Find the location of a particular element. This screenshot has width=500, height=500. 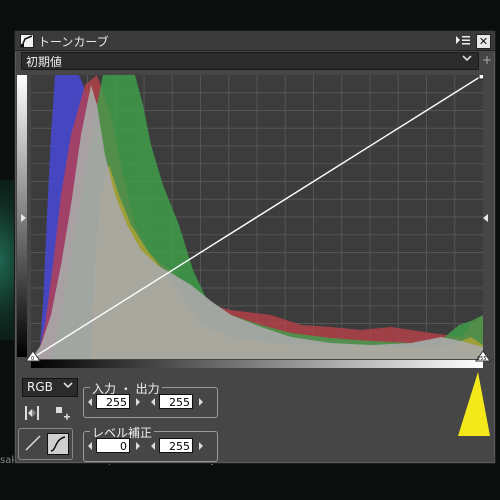

s-curve-icon is located at coordinates (58, 444).